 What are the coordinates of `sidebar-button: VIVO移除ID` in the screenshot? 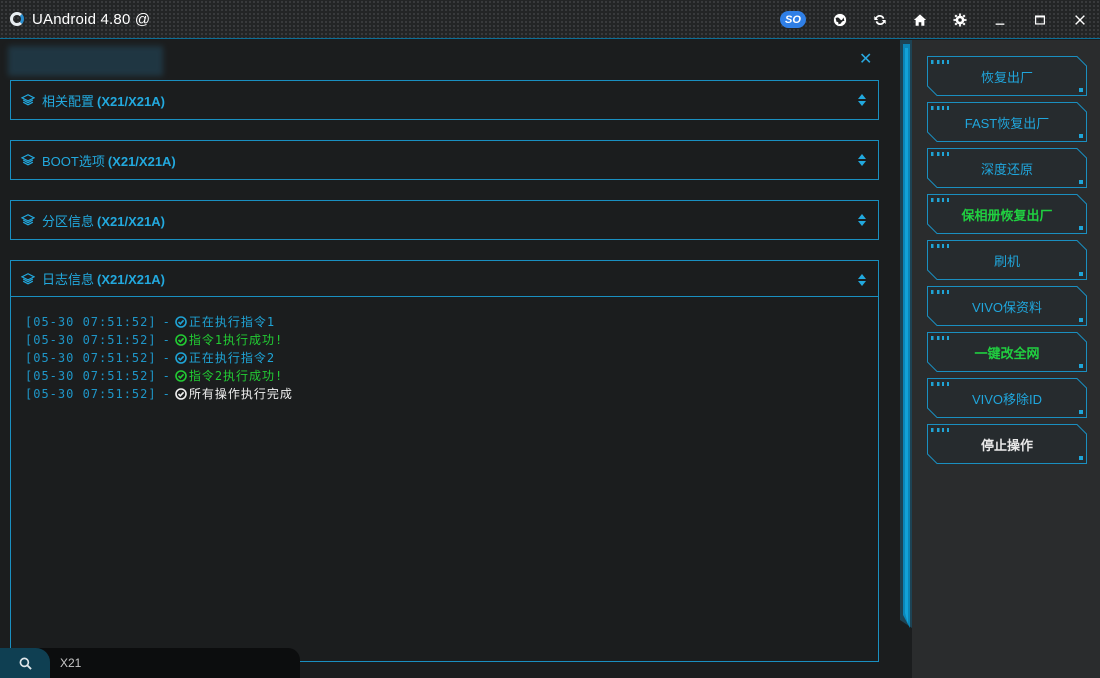 It's located at (1007, 398).